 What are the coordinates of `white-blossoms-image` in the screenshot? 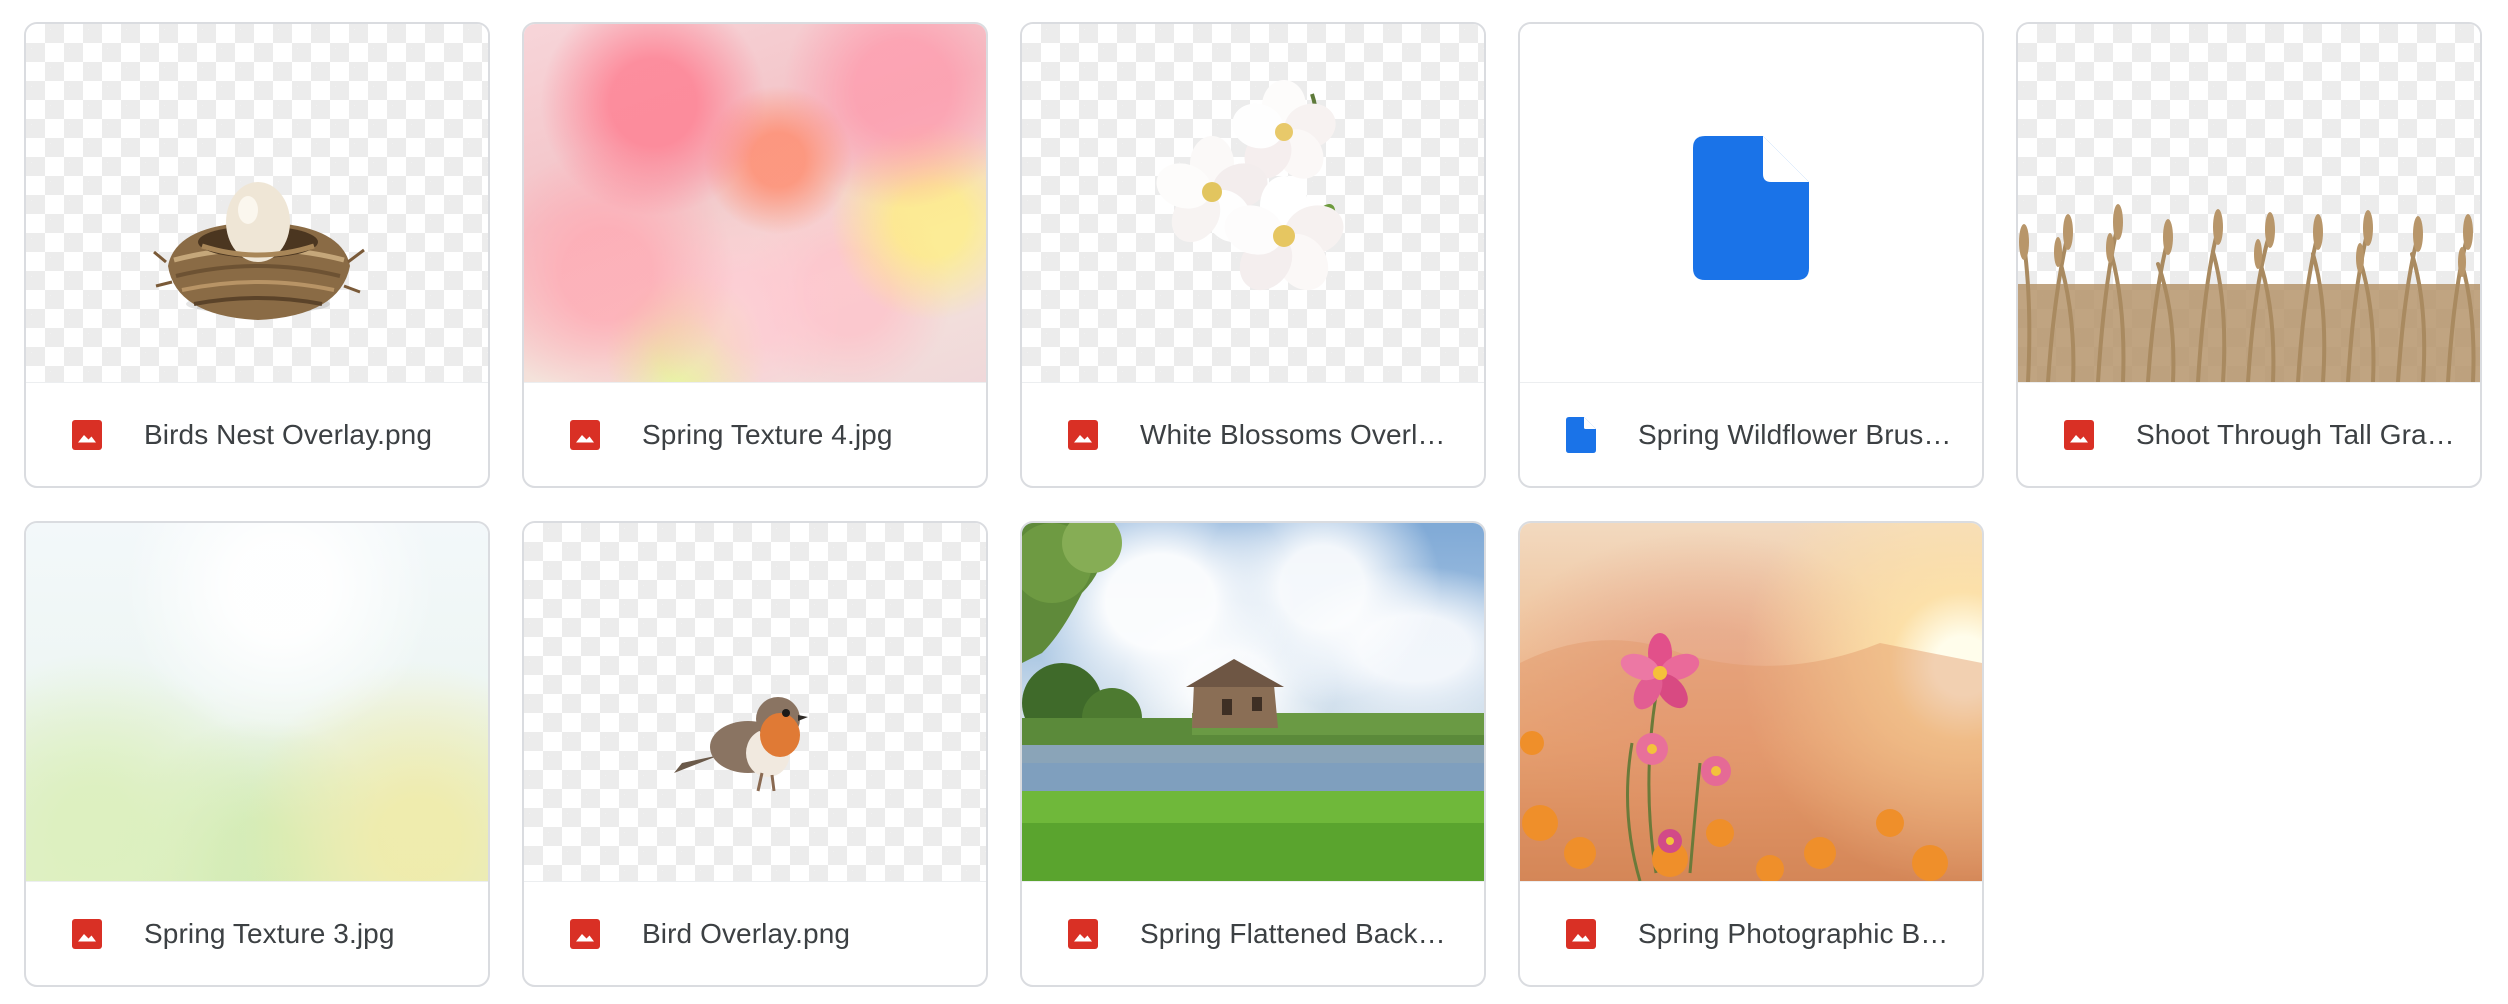 It's located at (1250, 185).